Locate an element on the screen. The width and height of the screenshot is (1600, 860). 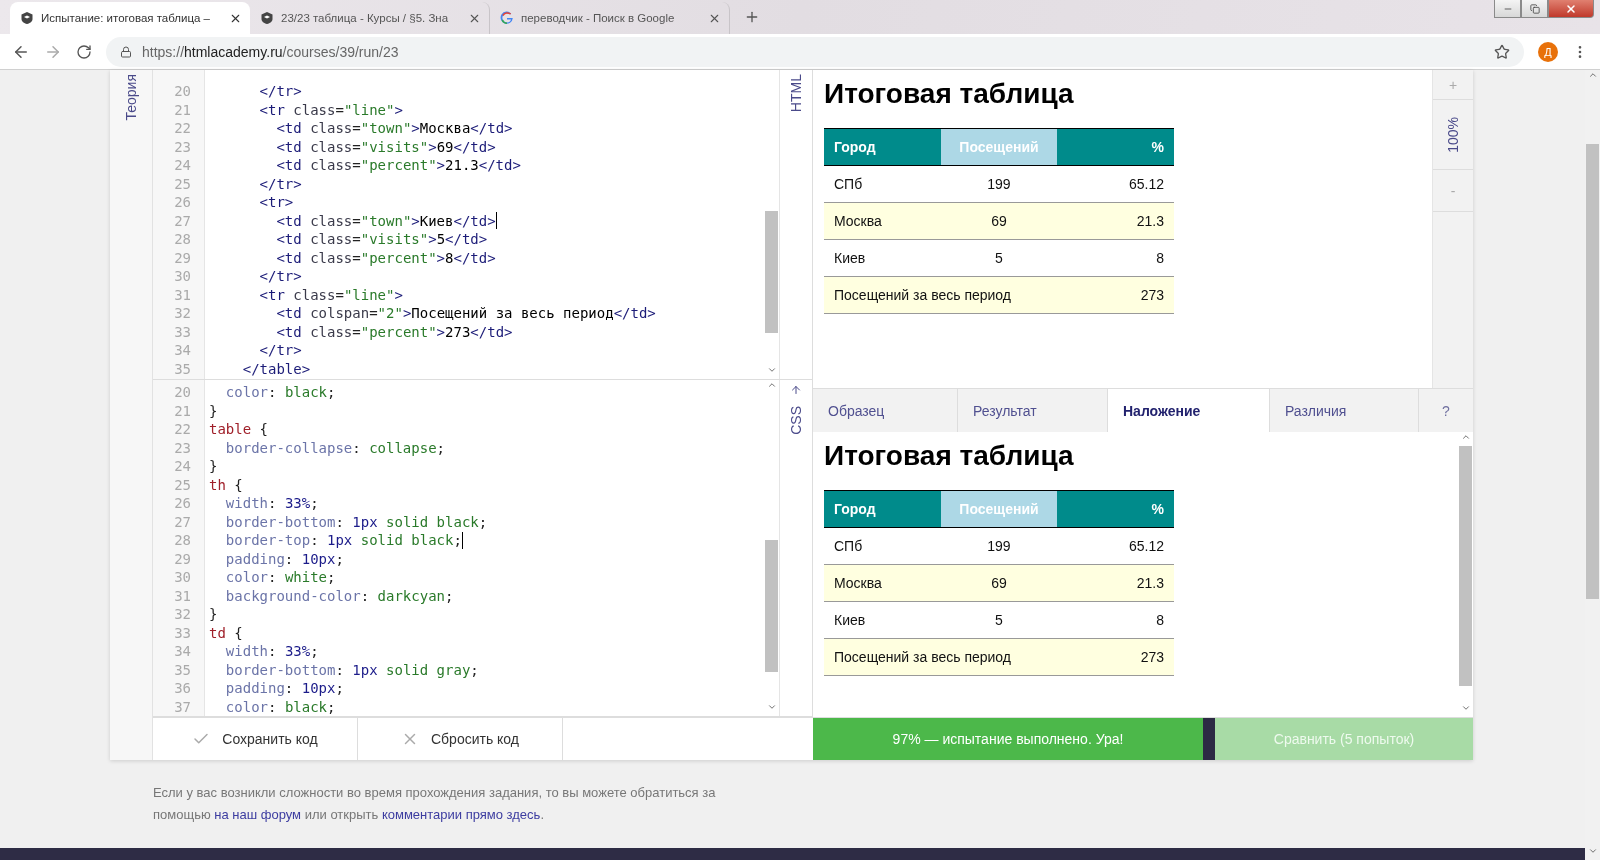
table-cell: Киев is located at coordinates (882, 620).